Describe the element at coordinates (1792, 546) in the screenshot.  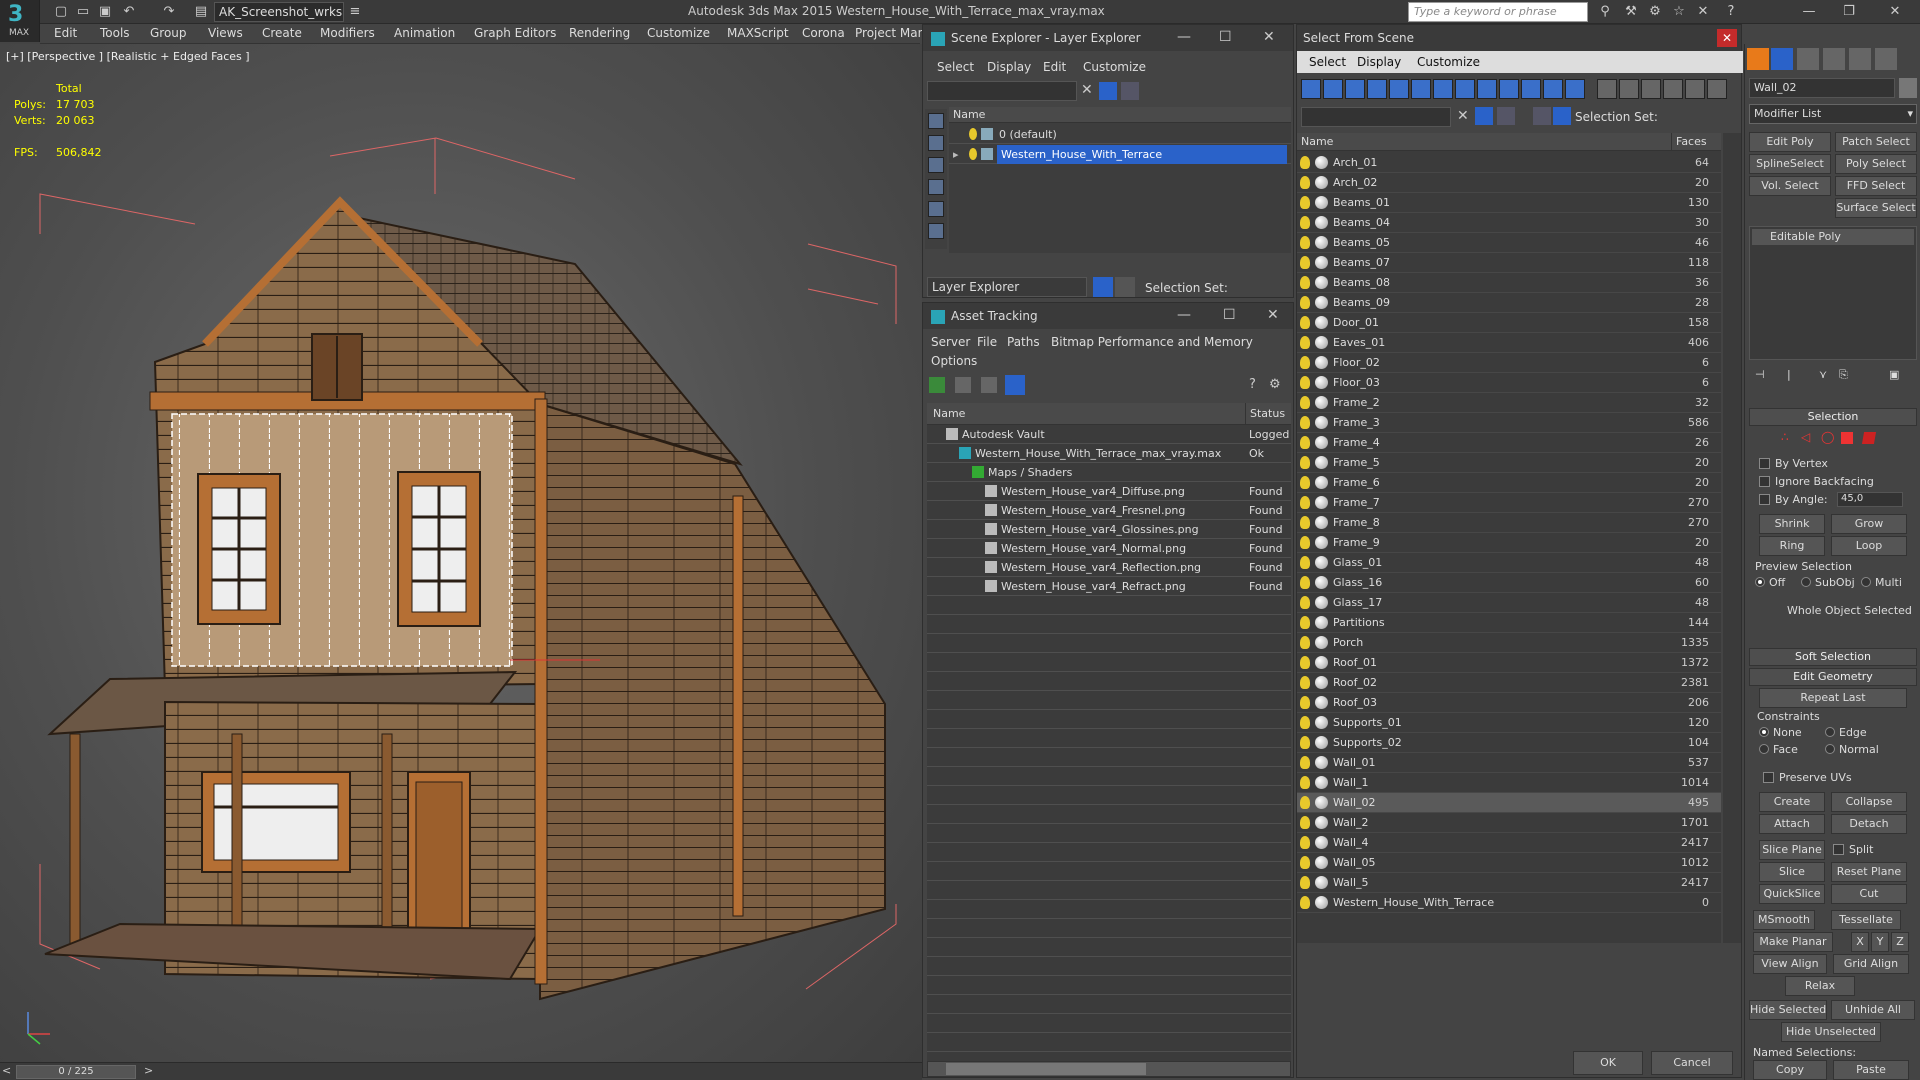
I see `ring-button: Ring` at that location.